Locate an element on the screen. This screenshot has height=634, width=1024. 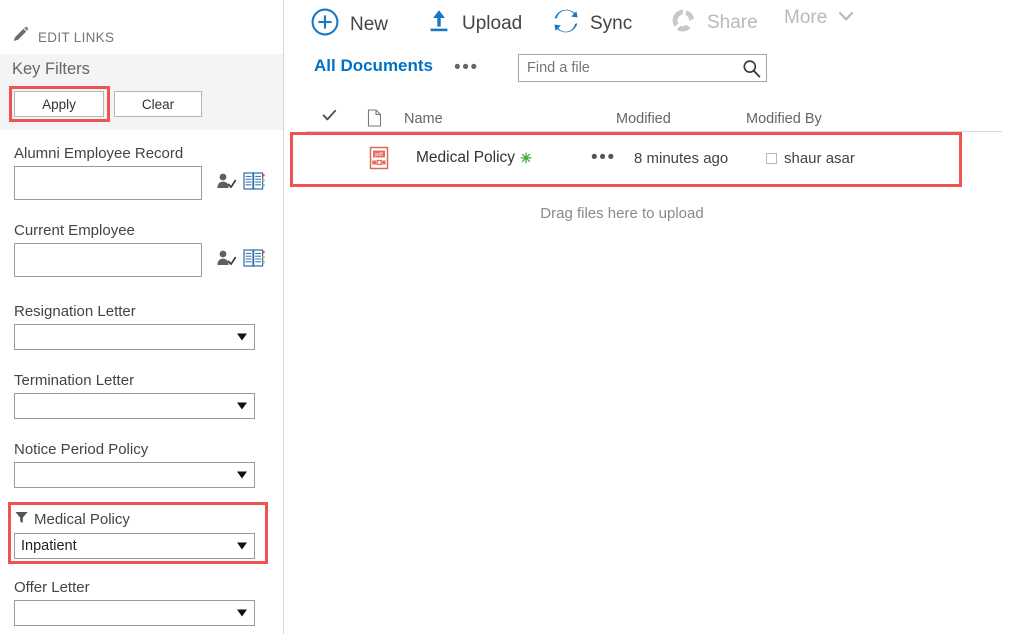
field-label: Current Employee is located at coordinates (74, 230).